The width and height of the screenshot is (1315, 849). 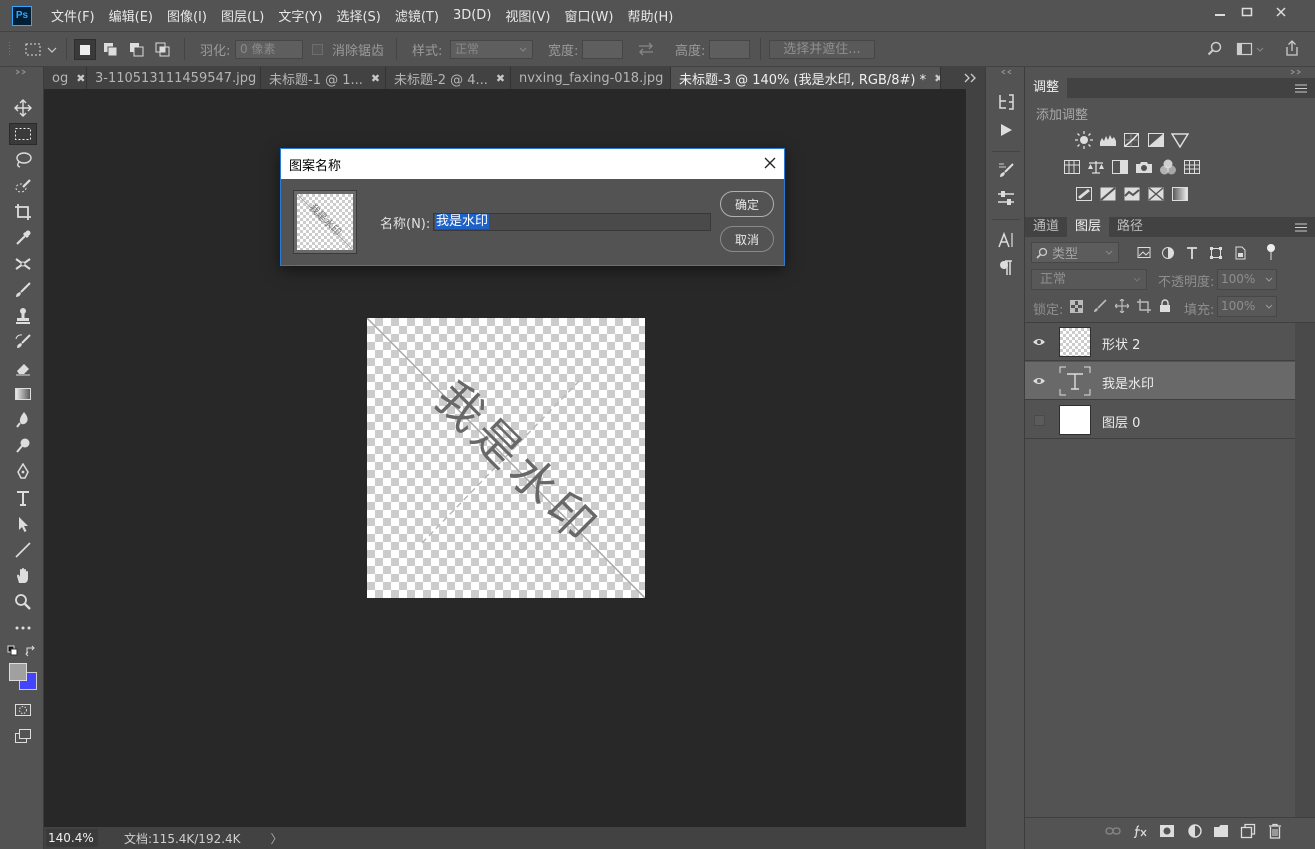 What do you see at coordinates (1113, 831) in the screenshot?
I see `link-layers-button` at bounding box center [1113, 831].